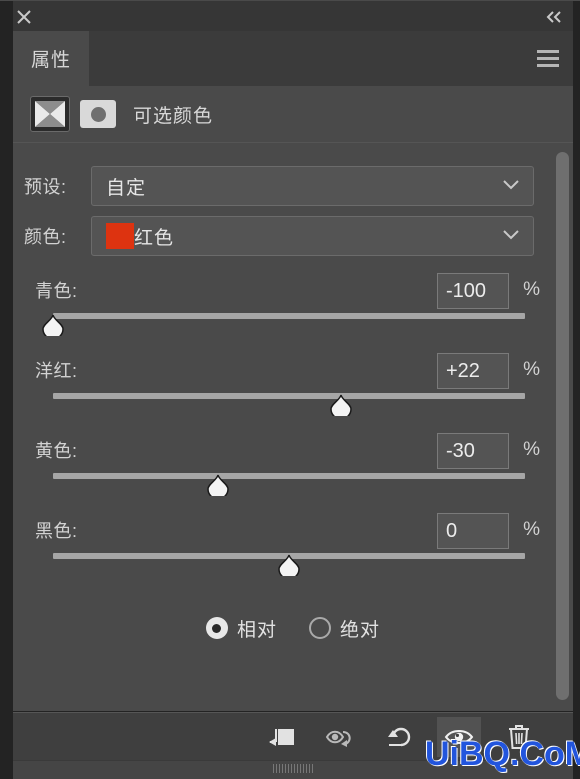  Describe the element at coordinates (531, 369) in the screenshot. I see `slider-unit-magenta: %` at that location.